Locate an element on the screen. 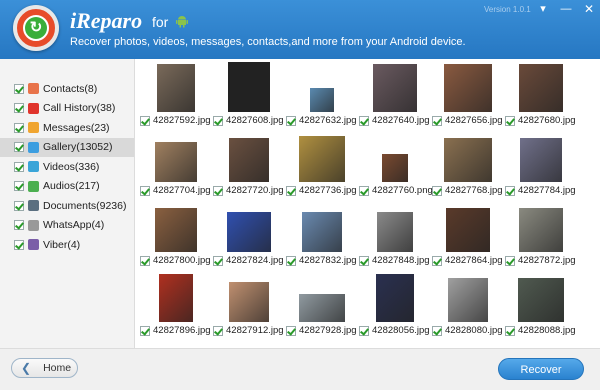 This screenshot has height=390, width=600. recover-button: Recover is located at coordinates (541, 369).